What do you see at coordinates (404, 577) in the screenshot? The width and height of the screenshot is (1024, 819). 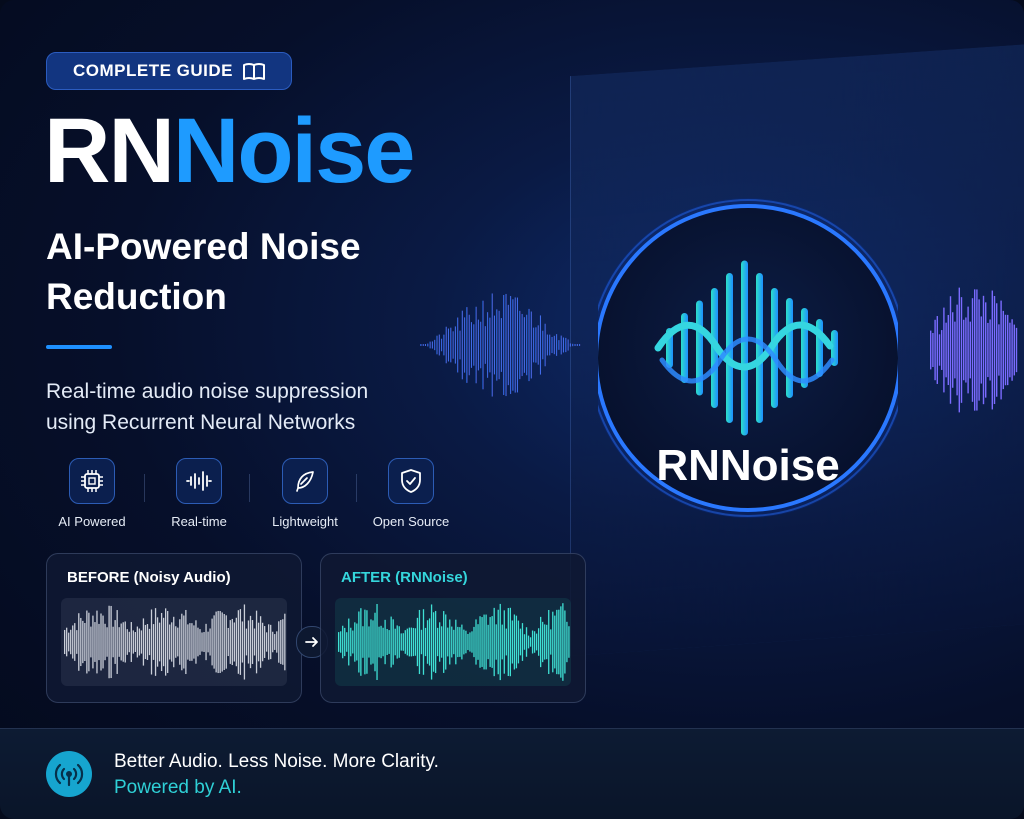 I see `after-label: AFTER (RNNoise)` at bounding box center [404, 577].